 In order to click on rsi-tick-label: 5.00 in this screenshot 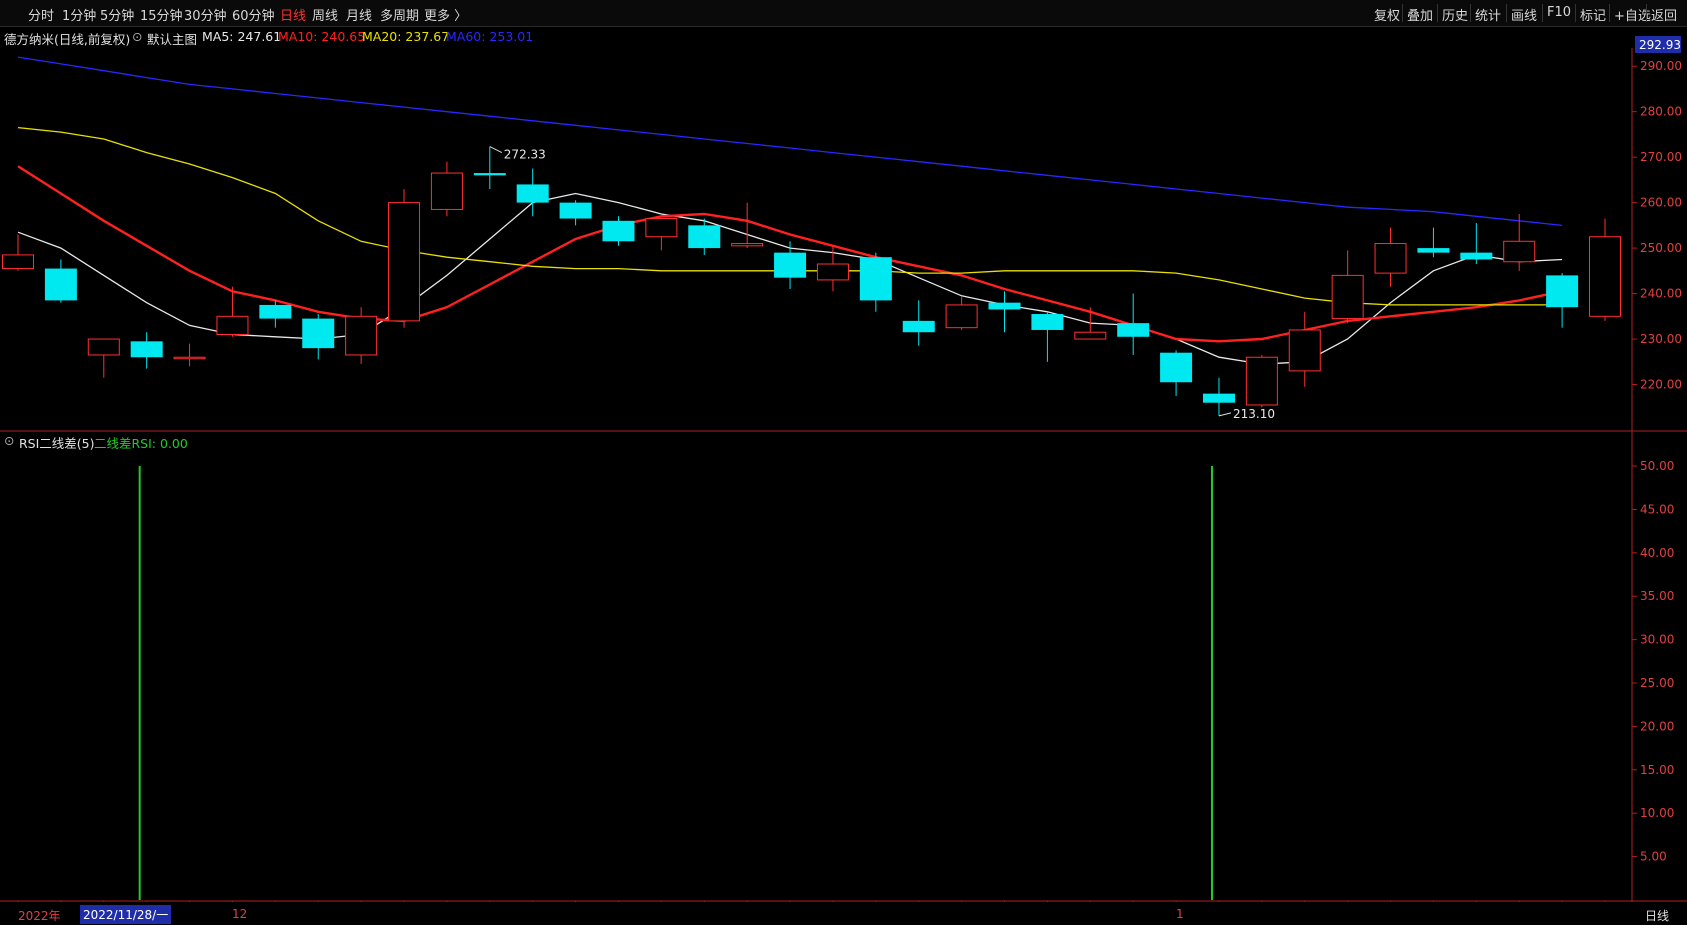, I will do `click(1653, 857)`.